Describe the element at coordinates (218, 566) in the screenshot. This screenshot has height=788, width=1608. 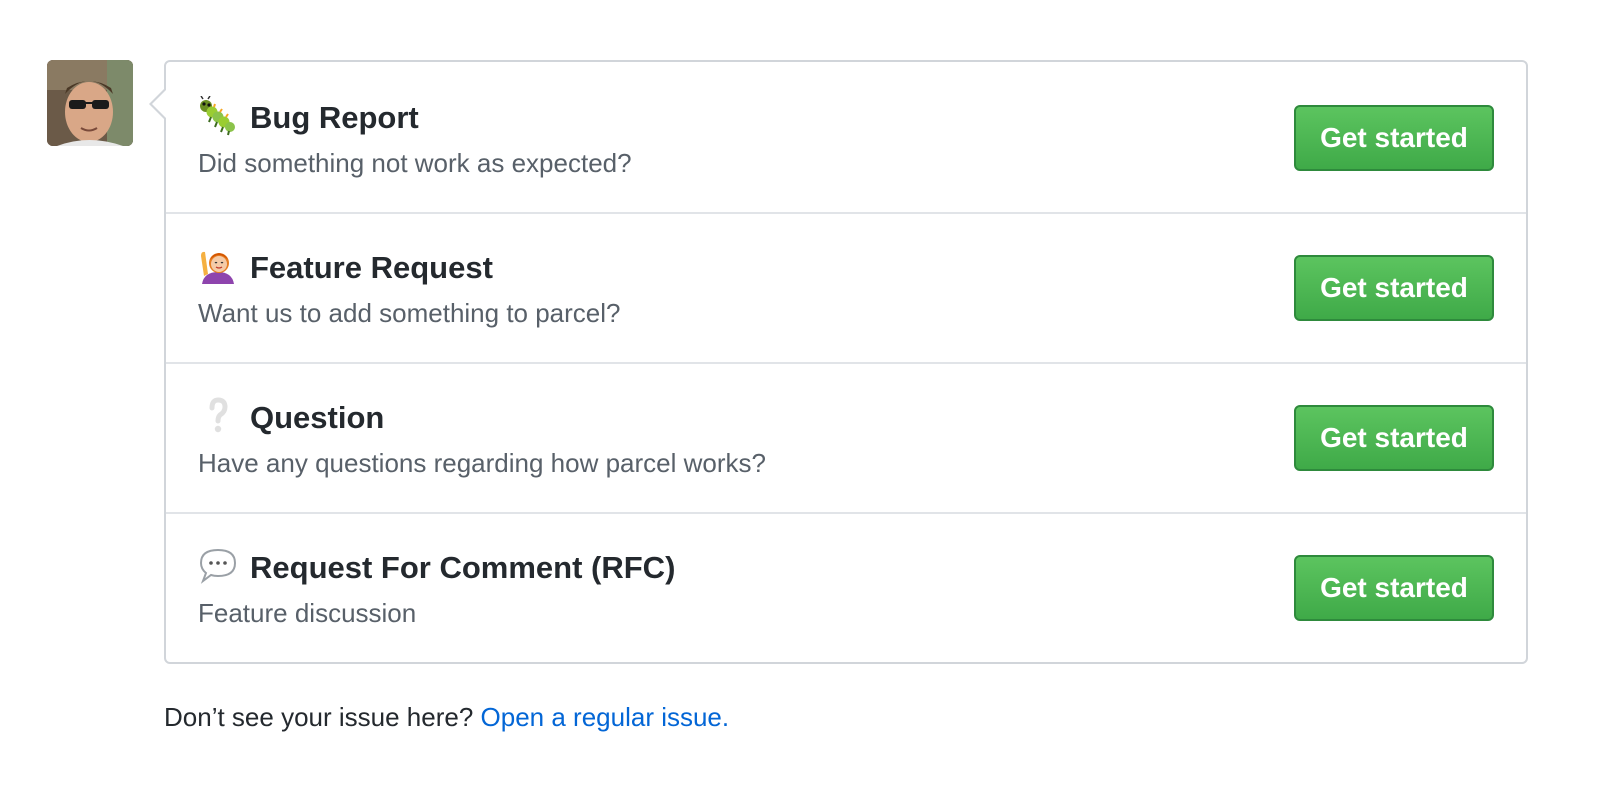
I see `speech-balloon-icon` at that location.